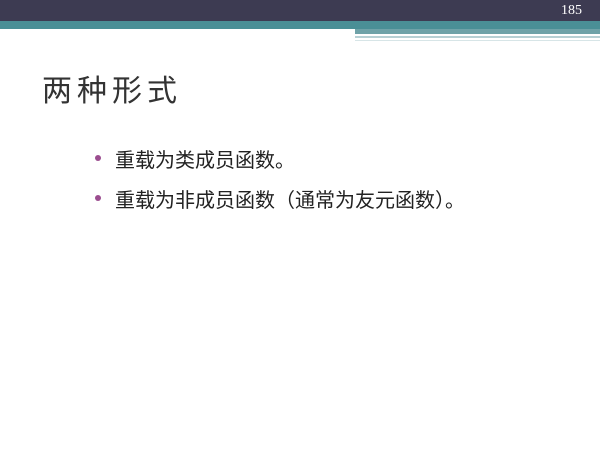 This screenshot has width=600, height=450. What do you see at coordinates (477, 37) in the screenshot?
I see `accent-line` at bounding box center [477, 37].